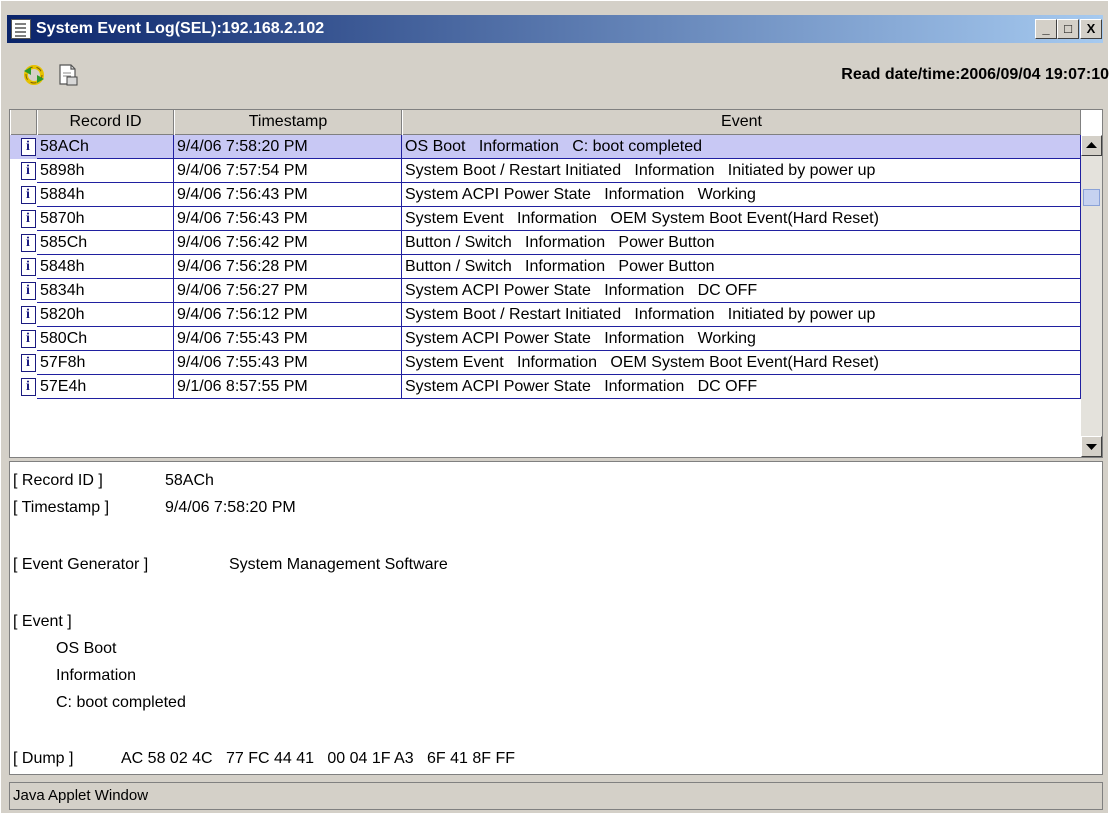 The image size is (1109, 814). I want to click on cell-timestamp: 9/4/06 7:56:42 PM, so click(288, 243).